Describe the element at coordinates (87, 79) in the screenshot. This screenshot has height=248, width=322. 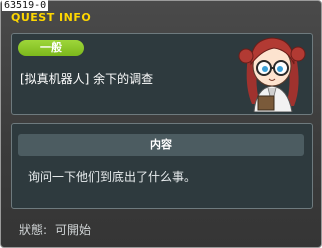
I see `quest-name: [拟真机器人] 余下的调查` at that location.